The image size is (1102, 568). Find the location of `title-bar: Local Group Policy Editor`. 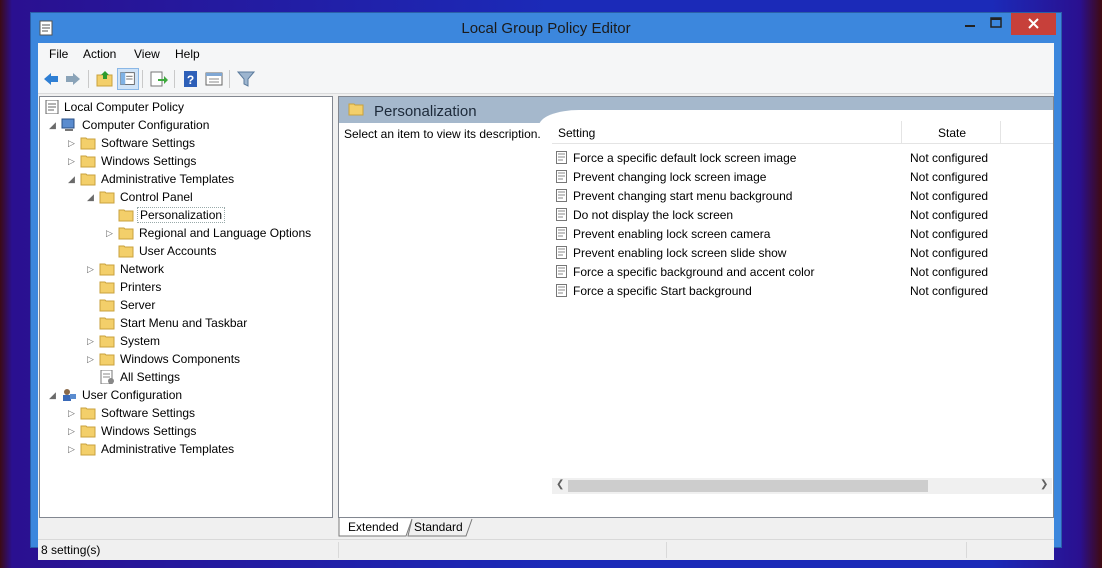

title-bar: Local Group Policy Editor is located at coordinates (546, 28).